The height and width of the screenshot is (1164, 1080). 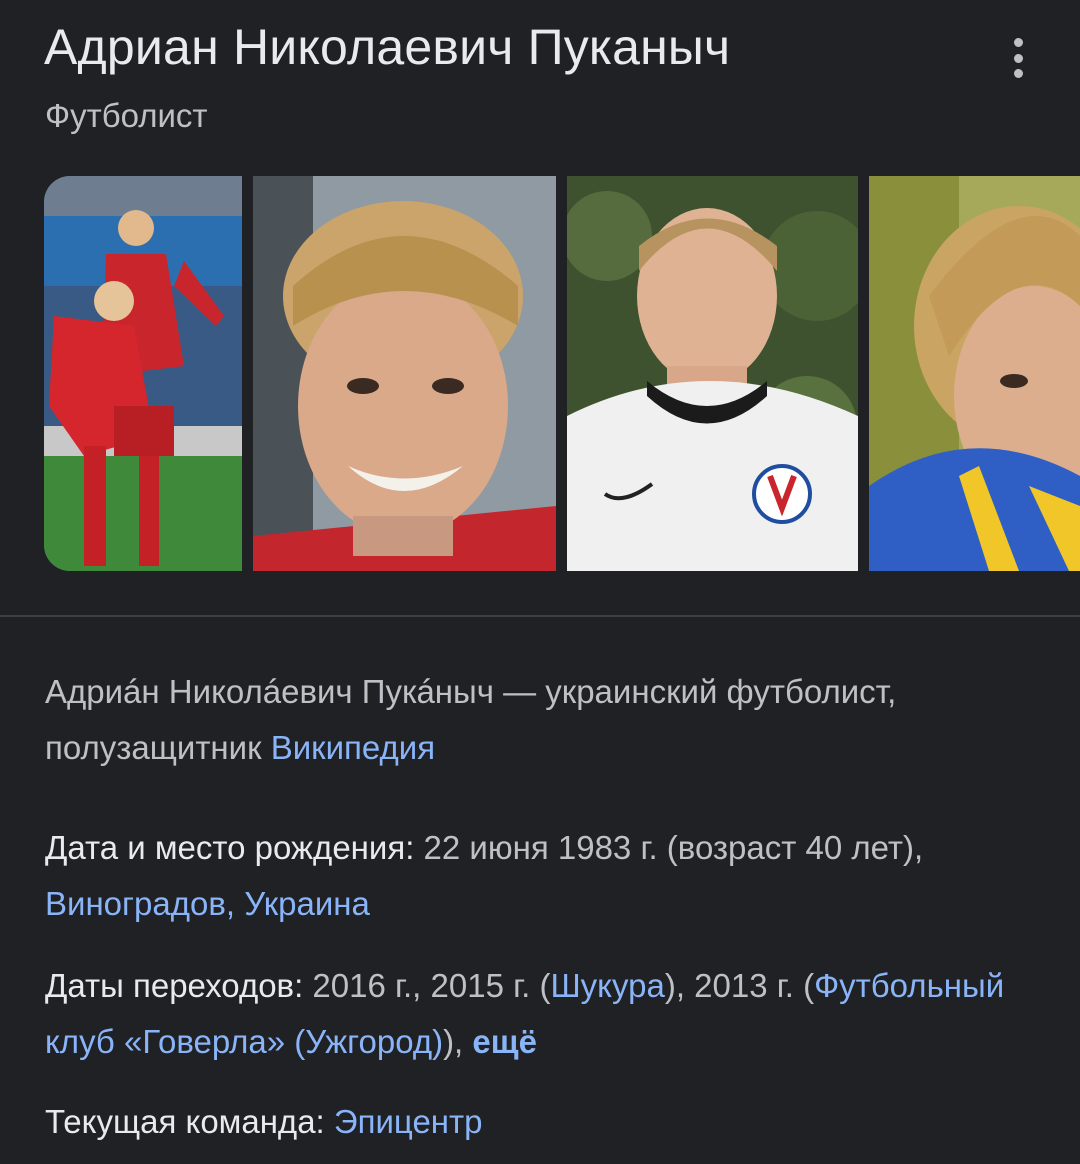 What do you see at coordinates (126, 115) in the screenshot?
I see `page-subtitle: Футболист` at bounding box center [126, 115].